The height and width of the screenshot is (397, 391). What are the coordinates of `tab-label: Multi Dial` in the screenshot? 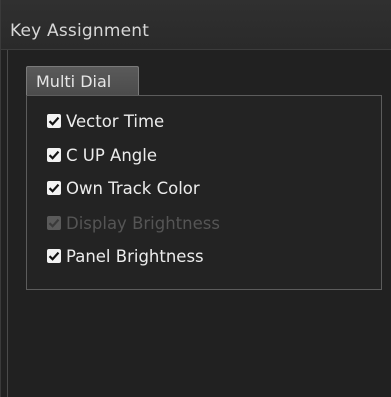 It's located at (74, 81).